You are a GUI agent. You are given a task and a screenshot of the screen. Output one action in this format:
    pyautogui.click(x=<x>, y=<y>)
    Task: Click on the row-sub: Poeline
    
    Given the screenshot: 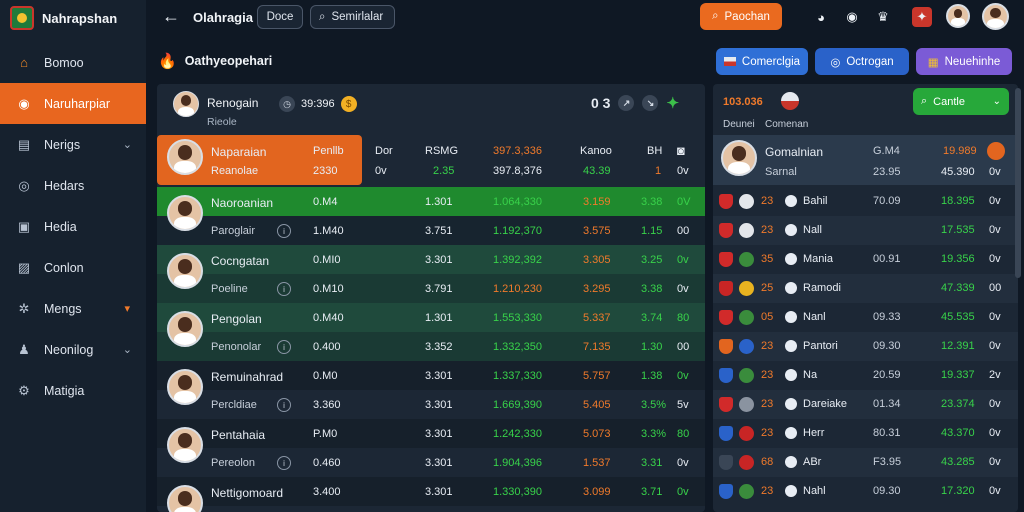 What is the action you would take?
    pyautogui.click(x=229, y=289)
    